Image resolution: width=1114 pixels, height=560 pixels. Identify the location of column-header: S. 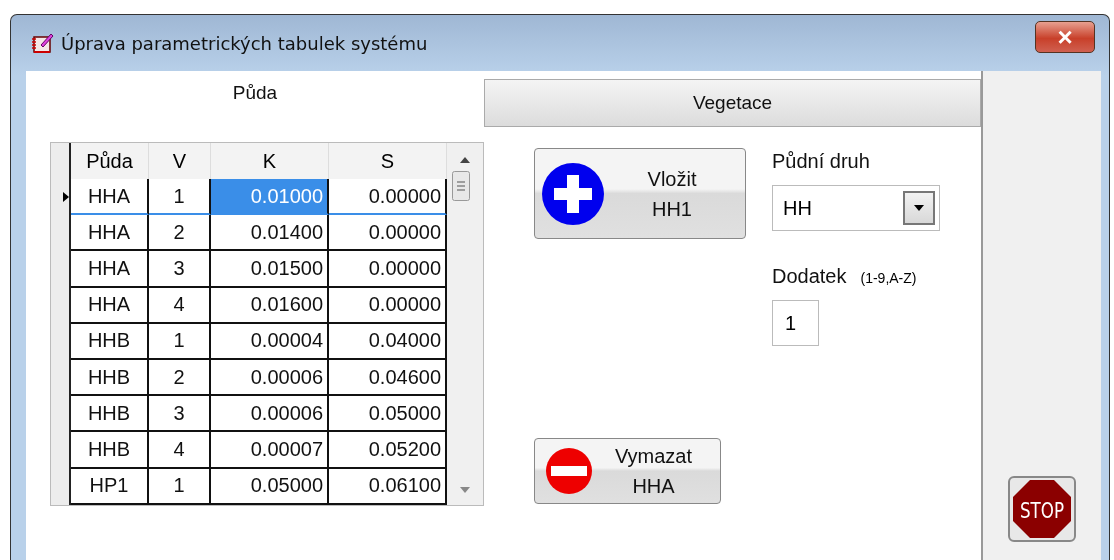
(388, 161).